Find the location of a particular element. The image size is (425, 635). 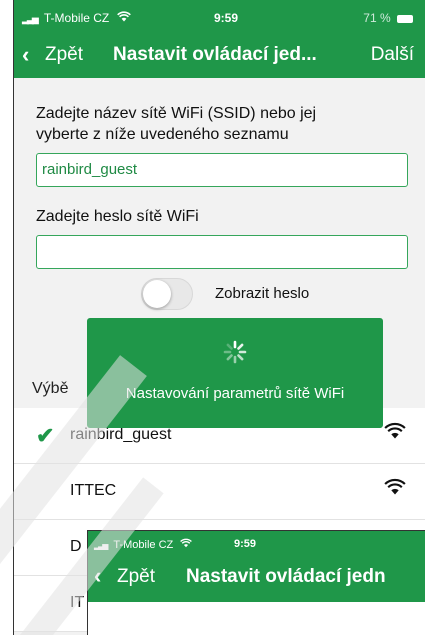

front-back-button: Zpět is located at coordinates (136, 576).